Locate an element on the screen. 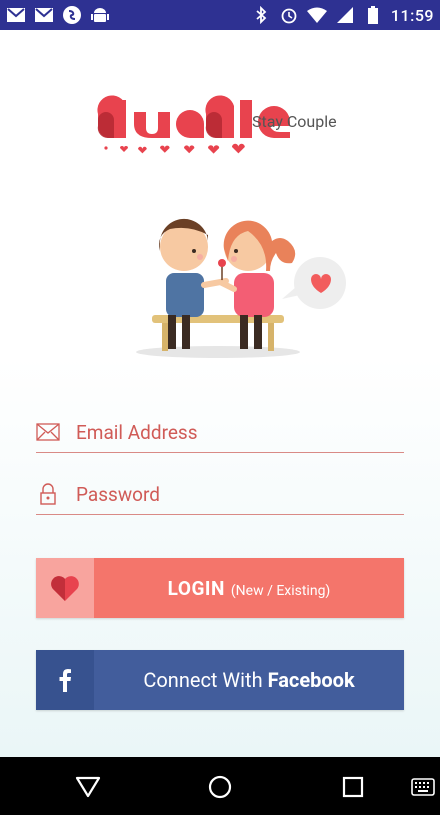  password-field is located at coordinates (220, 494).